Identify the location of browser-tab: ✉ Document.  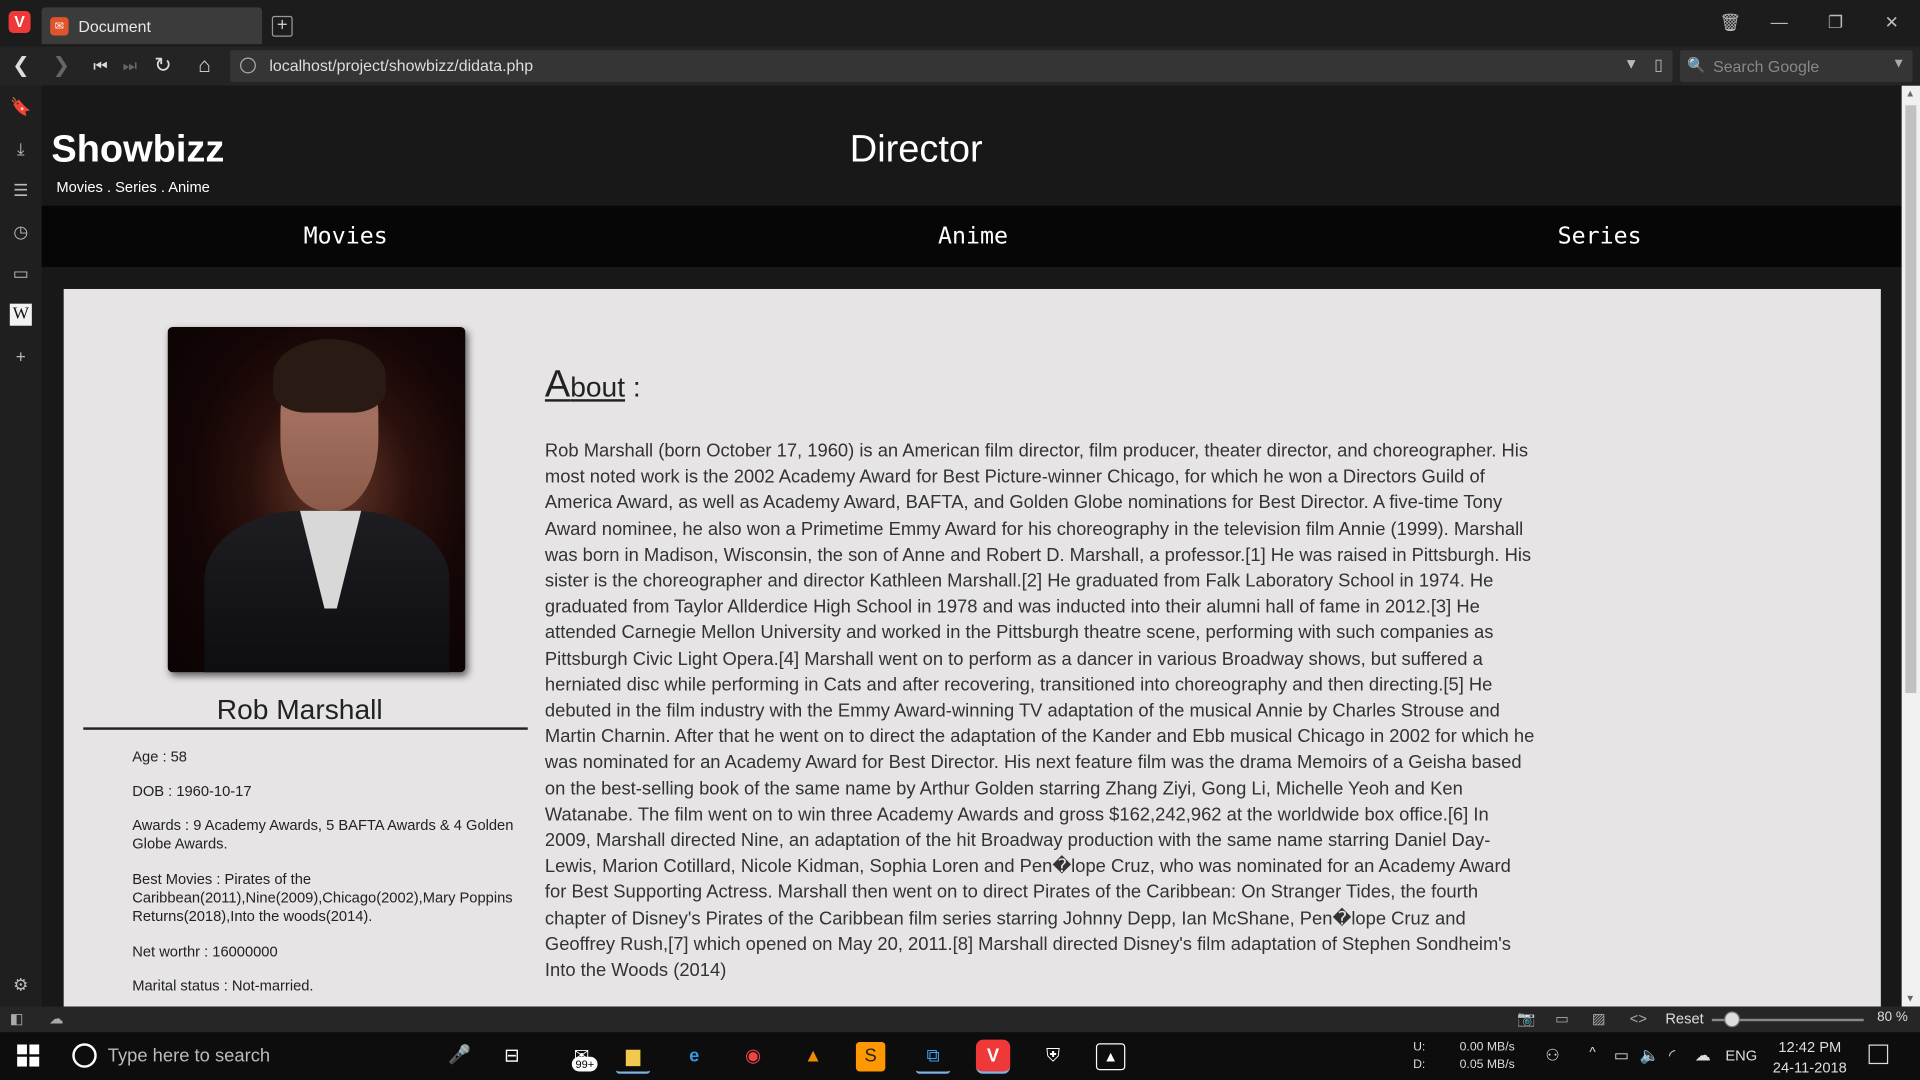
(152, 26).